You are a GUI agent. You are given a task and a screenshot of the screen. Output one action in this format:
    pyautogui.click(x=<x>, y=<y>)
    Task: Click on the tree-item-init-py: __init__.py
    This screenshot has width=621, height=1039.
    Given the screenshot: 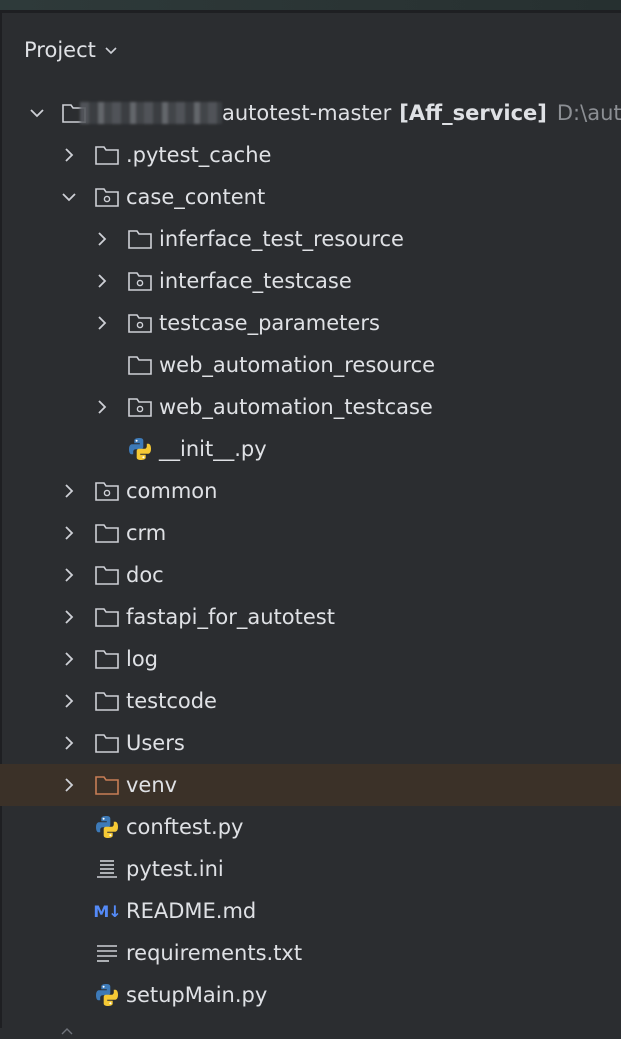 What is the action you would take?
    pyautogui.click(x=310, y=449)
    